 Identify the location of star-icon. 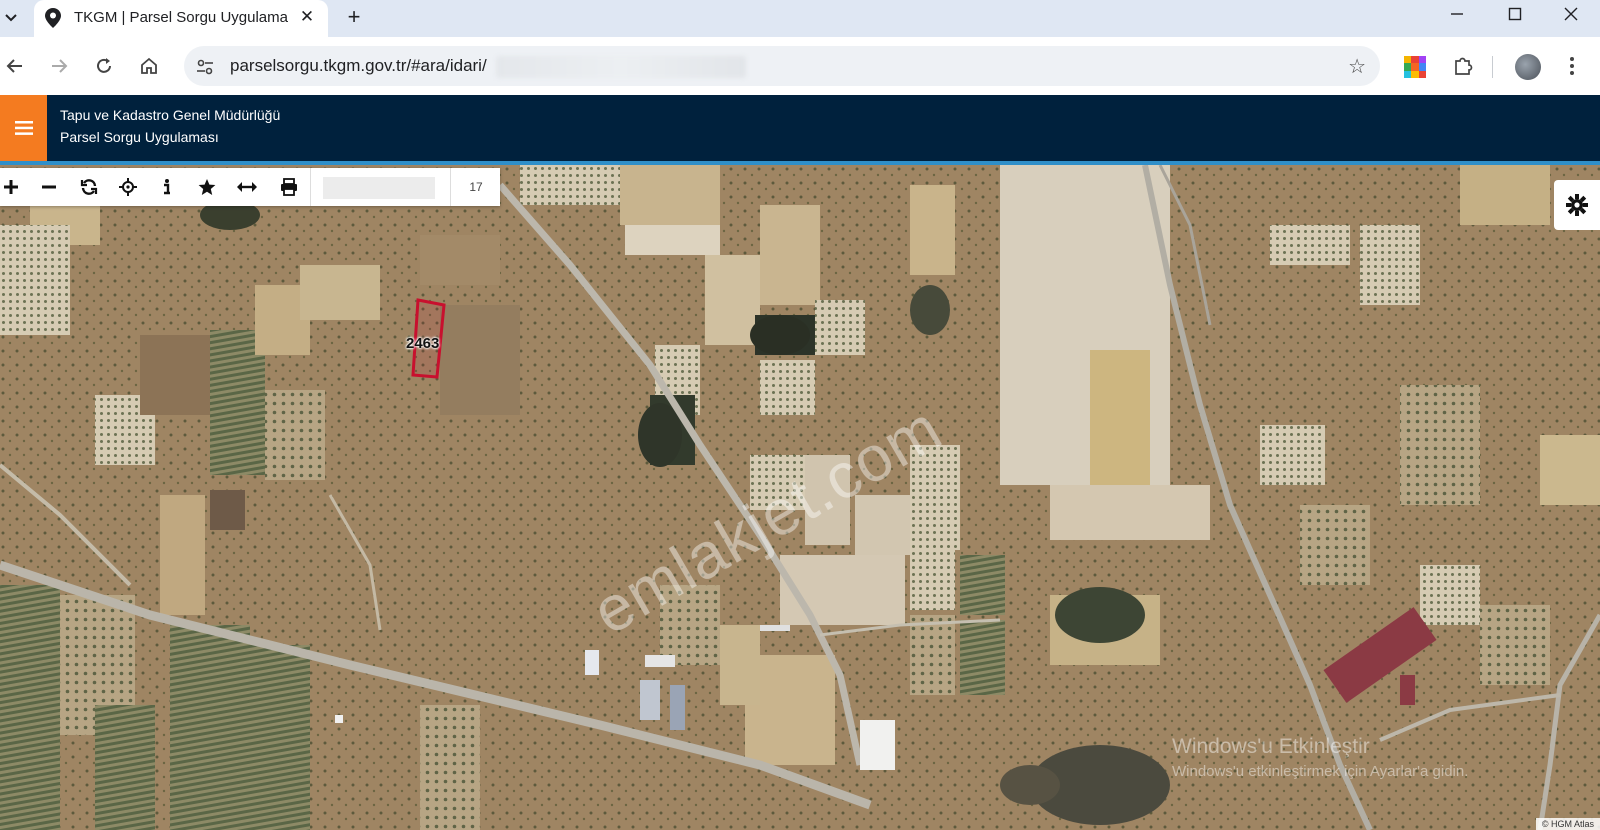
(207, 187).